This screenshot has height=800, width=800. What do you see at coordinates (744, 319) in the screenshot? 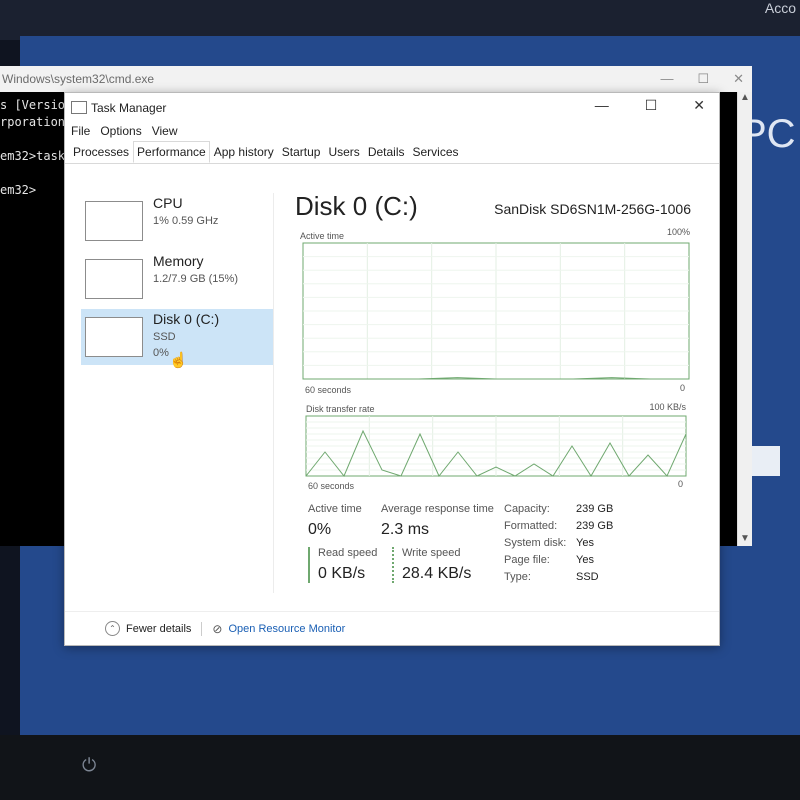
I see `cmd-scrollbar: ▲ ▼` at bounding box center [744, 319].